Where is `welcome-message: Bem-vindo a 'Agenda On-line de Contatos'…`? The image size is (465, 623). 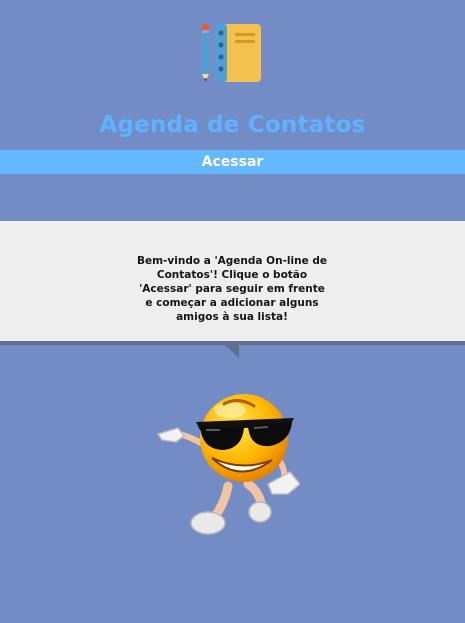 welcome-message: Bem-vindo a 'Agenda On-line de Contatos'… is located at coordinates (232, 289).